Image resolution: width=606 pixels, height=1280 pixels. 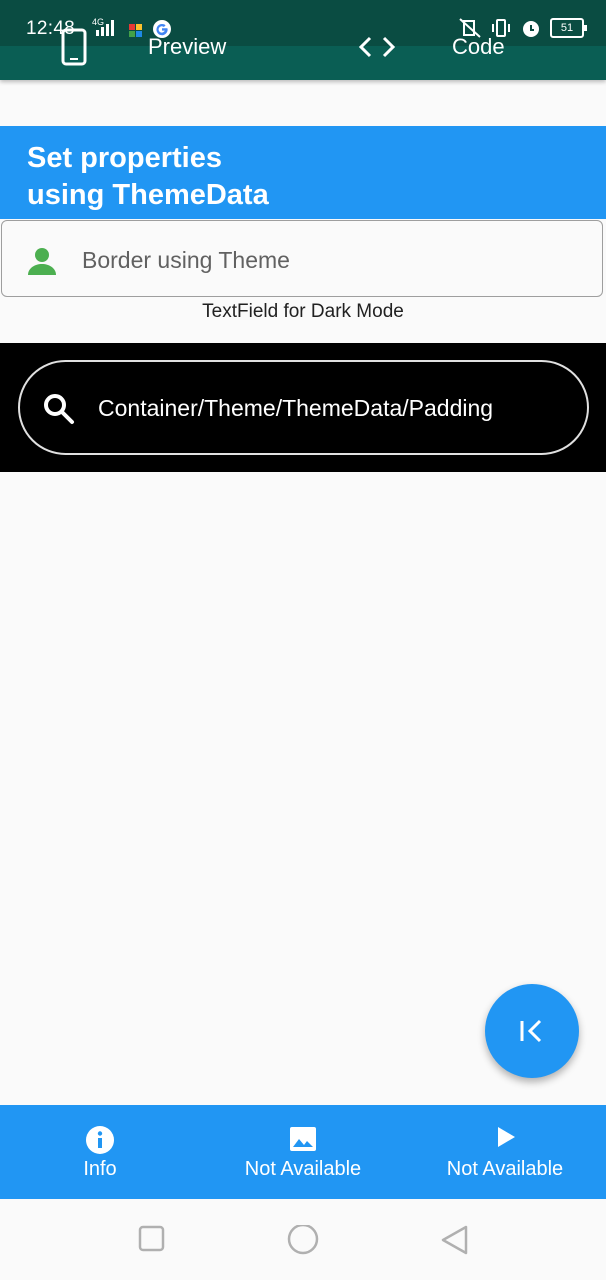 I want to click on code-tab: Code, so click(x=478, y=47).